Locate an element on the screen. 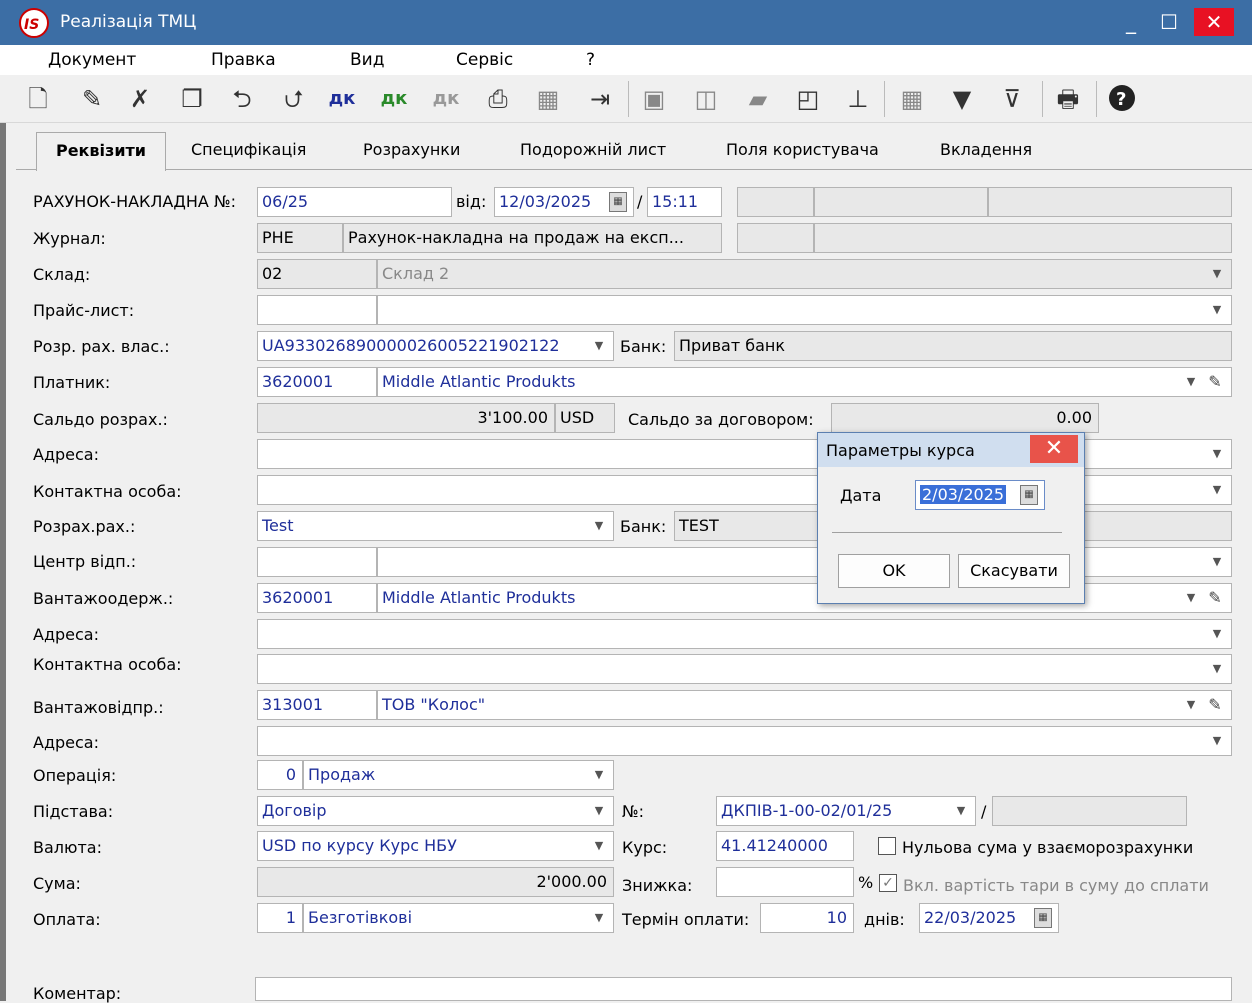 The height and width of the screenshot is (1003, 1252). menu-service: Сервіс is located at coordinates (484, 60).